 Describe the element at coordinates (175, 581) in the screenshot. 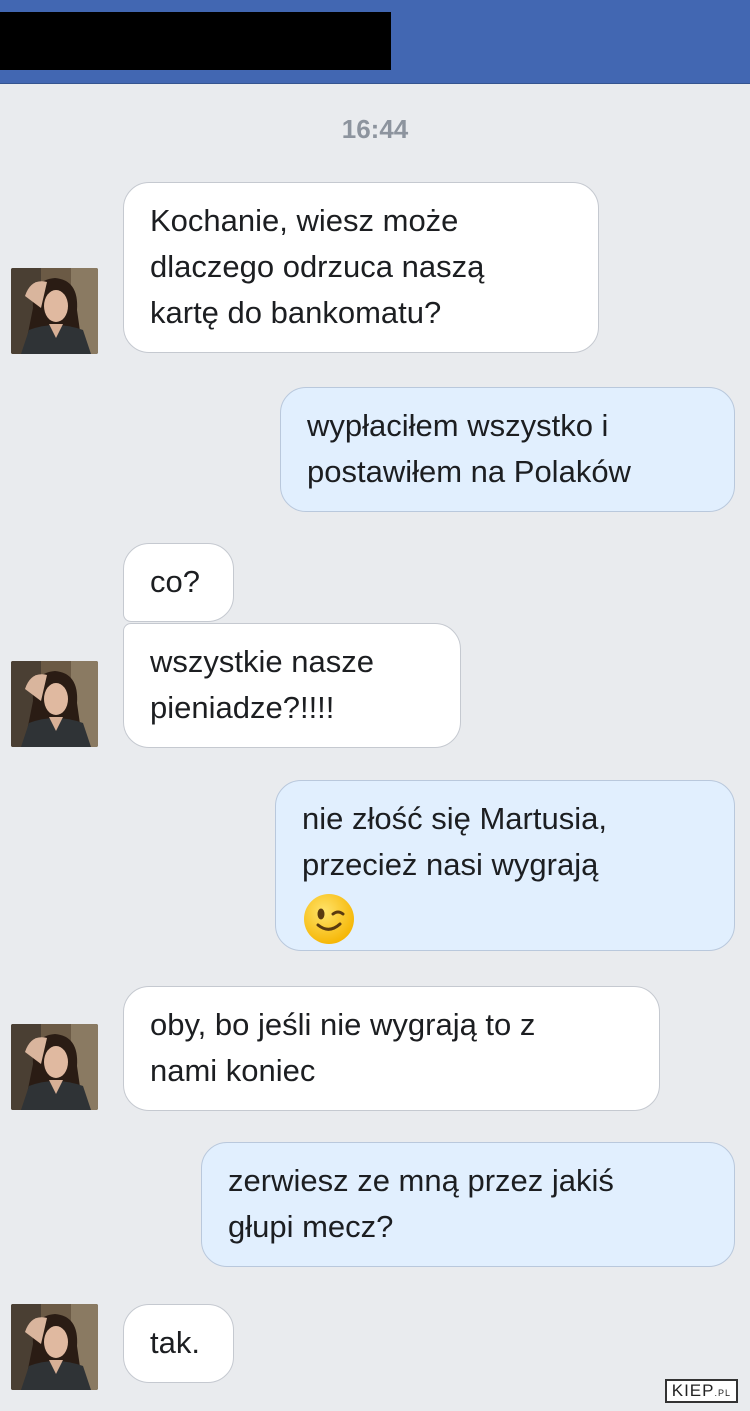

I see `message-line: co?` at that location.